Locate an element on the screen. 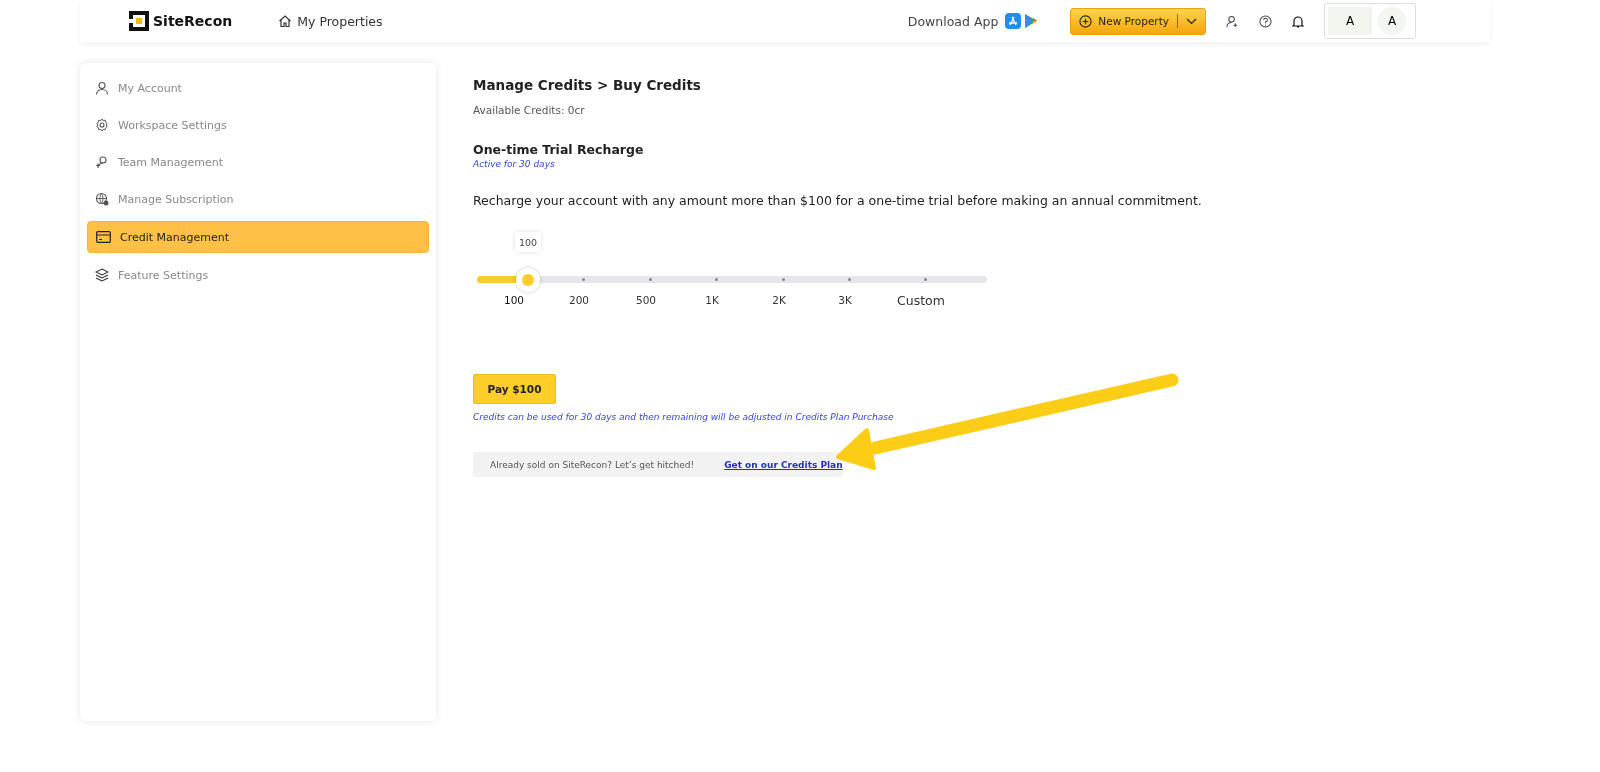 The width and height of the screenshot is (1600, 772). sidebar-item: Manage Subscription is located at coordinates (258, 199).